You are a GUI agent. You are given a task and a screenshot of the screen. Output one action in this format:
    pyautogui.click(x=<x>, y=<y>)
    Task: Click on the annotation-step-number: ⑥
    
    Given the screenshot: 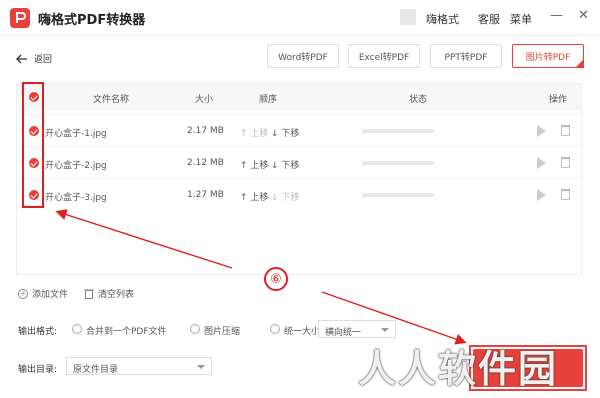 What is the action you would take?
    pyautogui.click(x=276, y=279)
    